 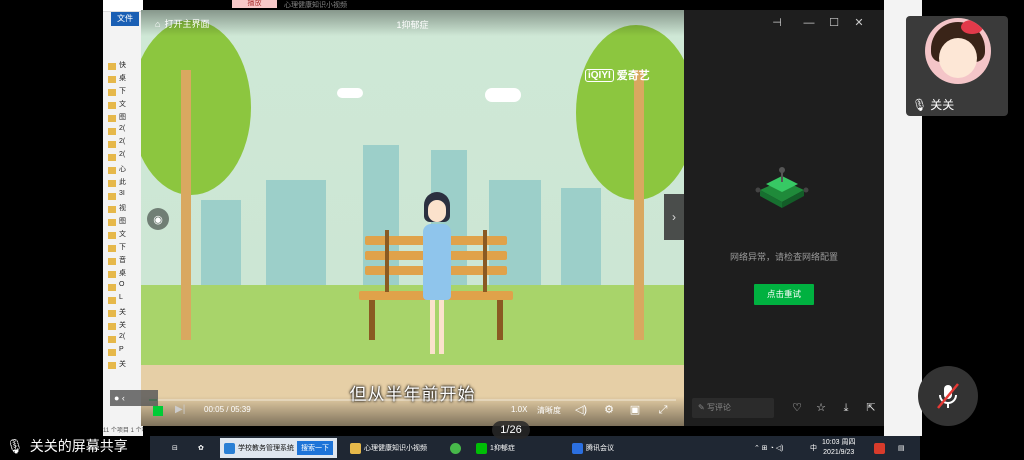 I want to click on tree-item: O, so click(x=123, y=287).